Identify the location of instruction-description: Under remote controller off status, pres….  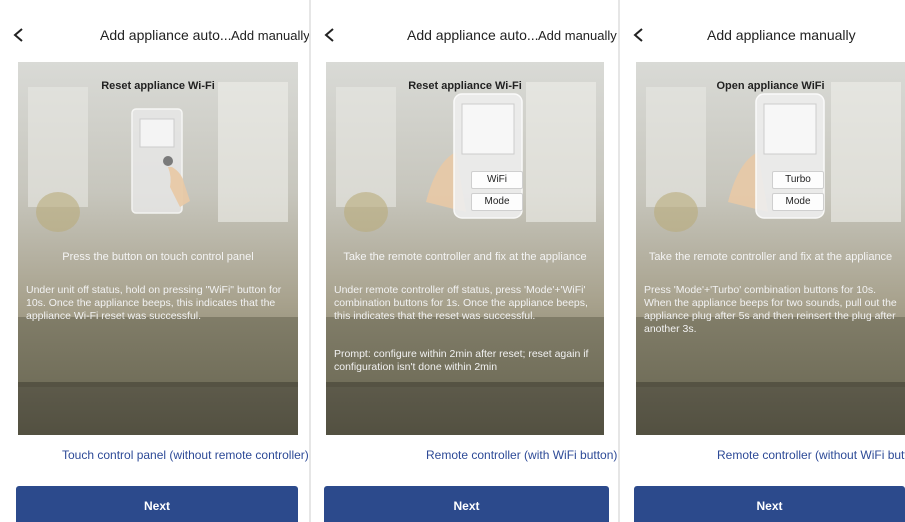
(461, 303).